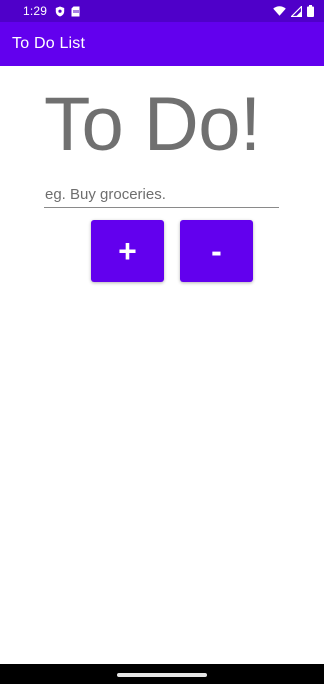 This screenshot has width=324, height=684. I want to click on home-gesture-handle, so click(162, 675).